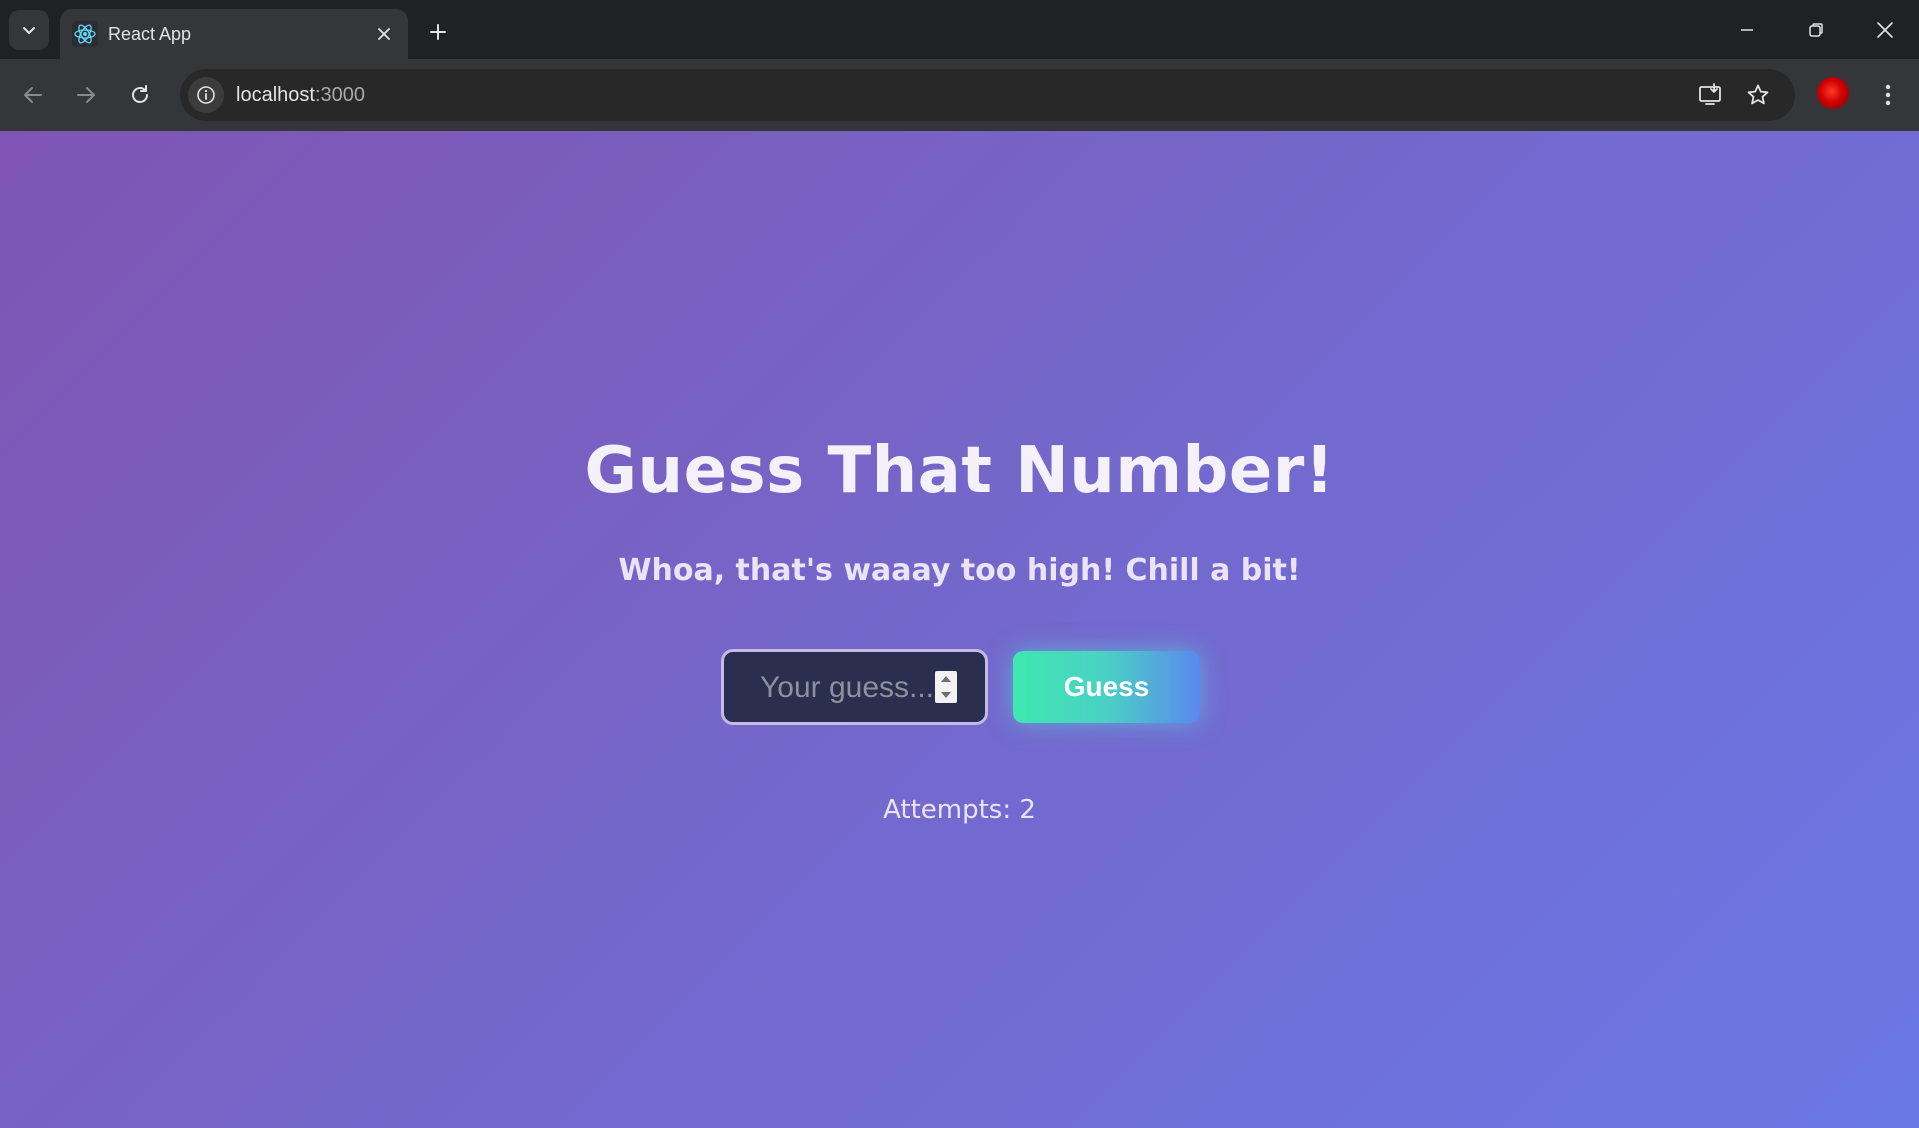 Image resolution: width=1919 pixels, height=1128 pixels. I want to click on arrow-right-icon, so click(86, 95).